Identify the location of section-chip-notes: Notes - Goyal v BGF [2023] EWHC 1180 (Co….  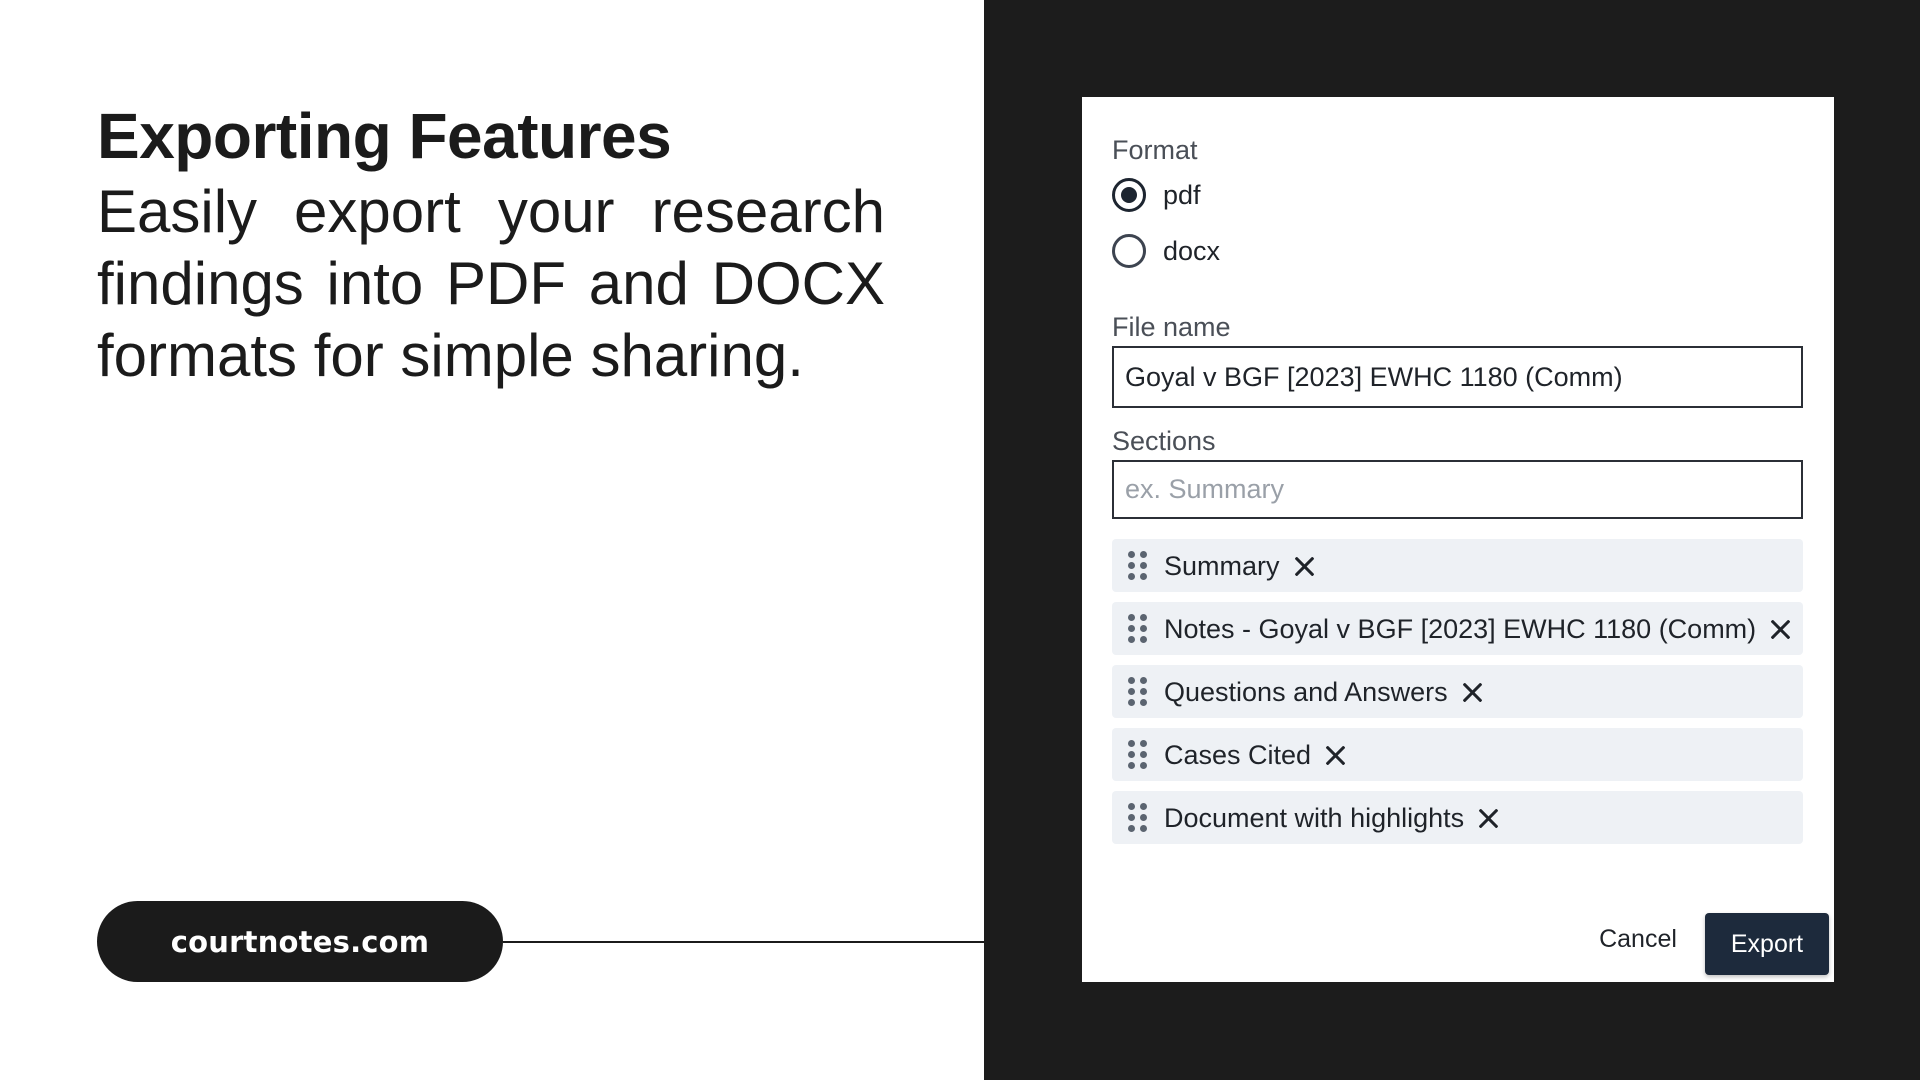
(1457, 628).